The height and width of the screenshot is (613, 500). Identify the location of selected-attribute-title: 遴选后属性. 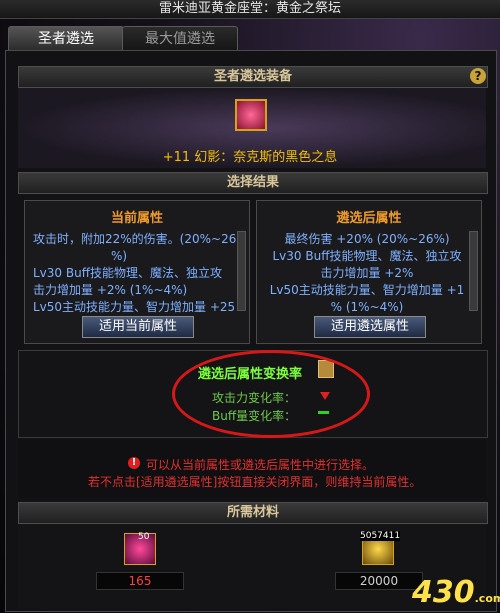
(369, 218).